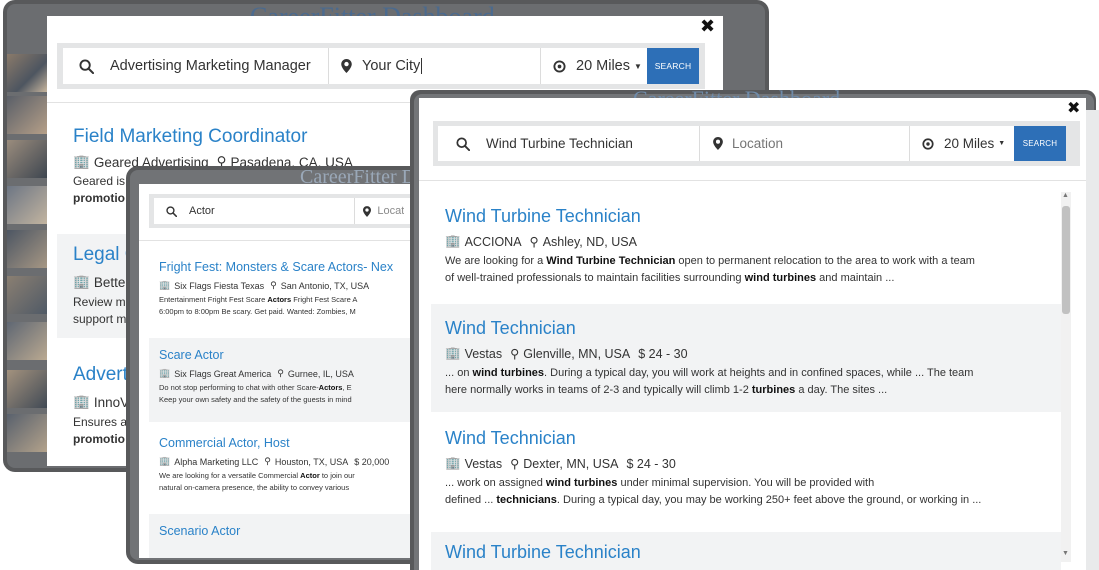  Describe the element at coordinates (391, 66) in the screenshot. I see `window-a-location-value: Your City` at that location.